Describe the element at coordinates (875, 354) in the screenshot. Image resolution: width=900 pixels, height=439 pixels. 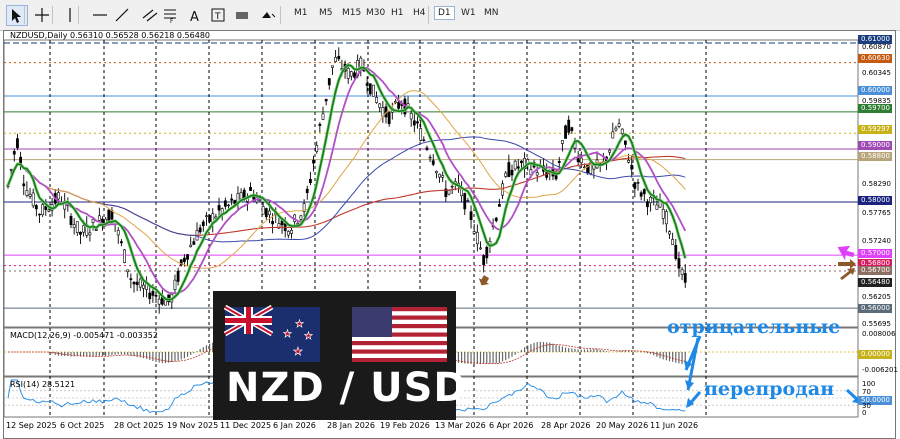
I see `macd-level-tag: 0.00000` at that location.